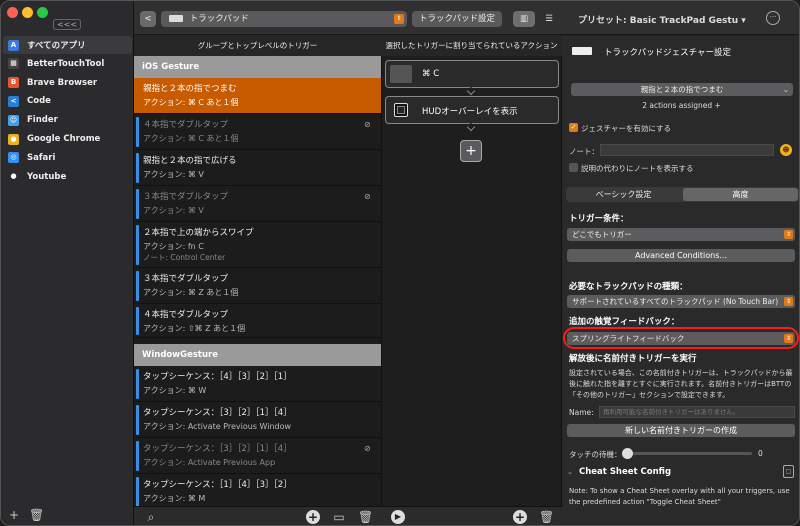 Image resolution: width=800 pixels, height=526 pixels. What do you see at coordinates (697, 412) in the screenshot?
I see `named-trigger-select: 再利用可能な名前付きトリガーはありません。` at bounding box center [697, 412].